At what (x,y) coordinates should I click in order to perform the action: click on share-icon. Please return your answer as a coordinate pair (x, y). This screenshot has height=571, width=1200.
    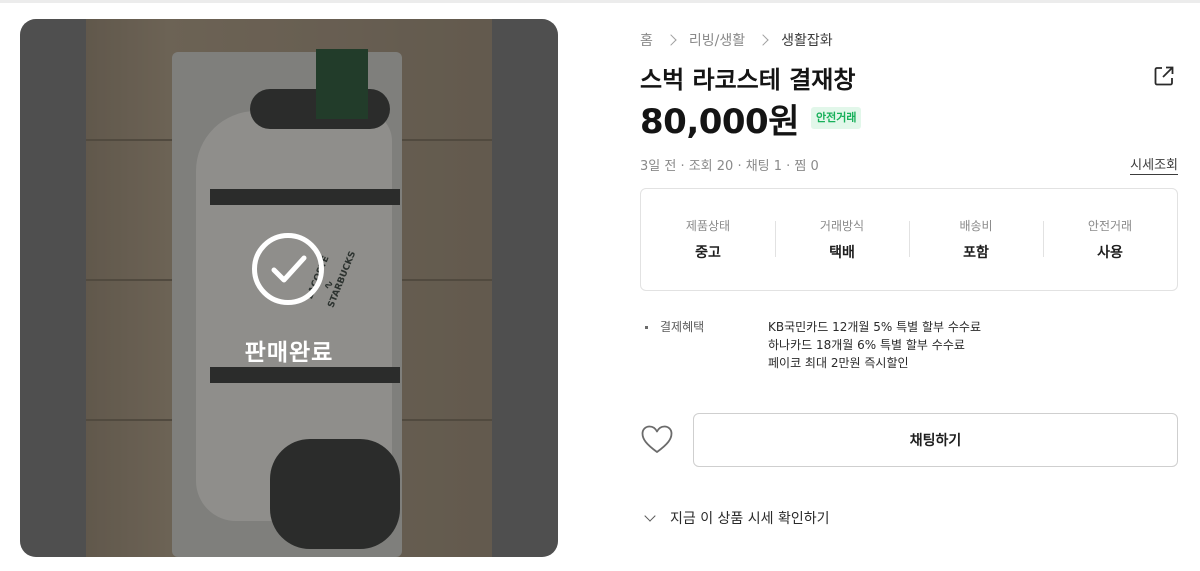
    Looking at the image, I should click on (1164, 76).